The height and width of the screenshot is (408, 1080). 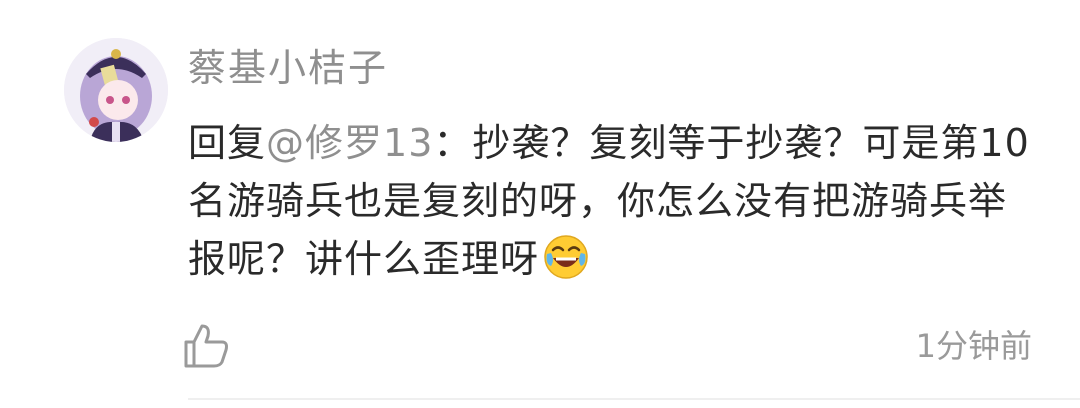 What do you see at coordinates (634, 399) in the screenshot?
I see `comment-divider` at bounding box center [634, 399].